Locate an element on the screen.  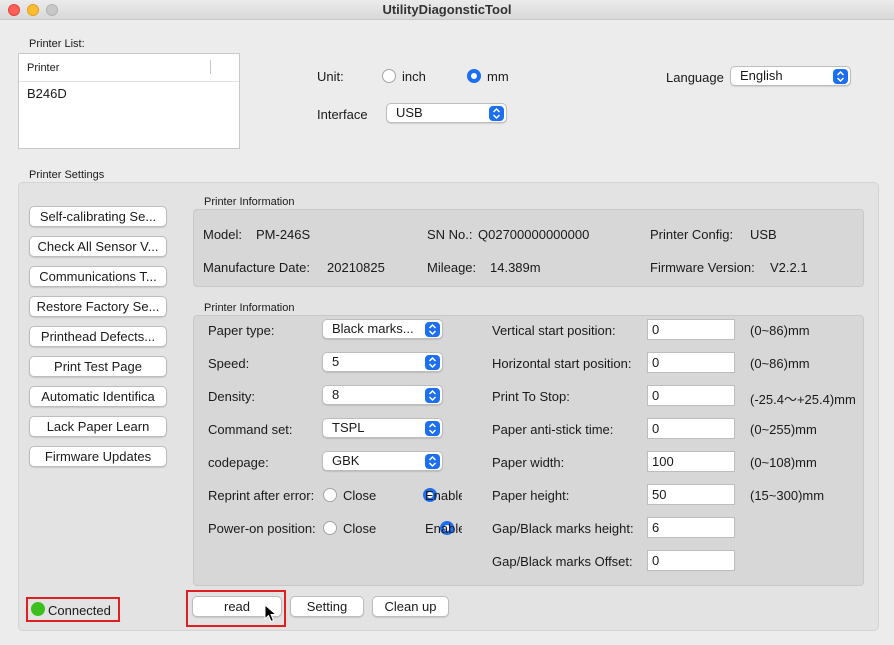
codepage-label: codepage: is located at coordinates (238, 462).